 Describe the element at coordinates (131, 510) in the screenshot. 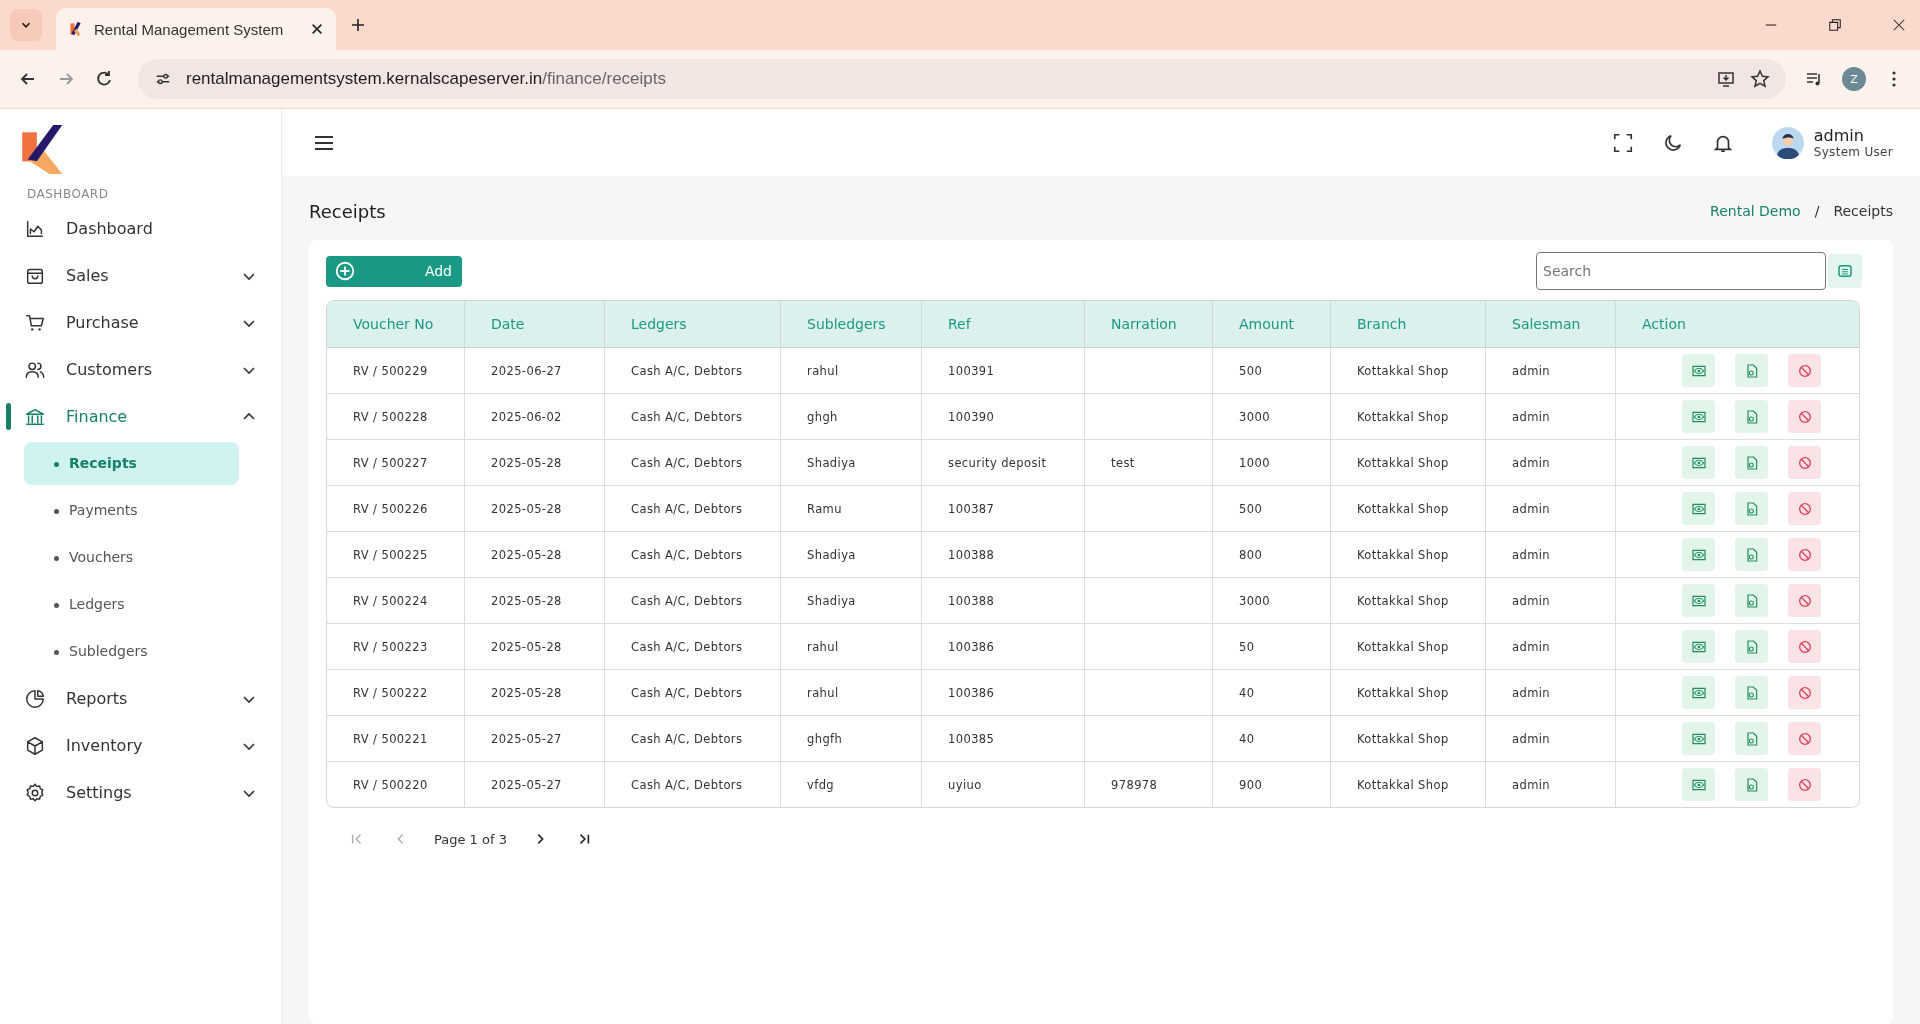

I see `submenu-item: Payments` at that location.